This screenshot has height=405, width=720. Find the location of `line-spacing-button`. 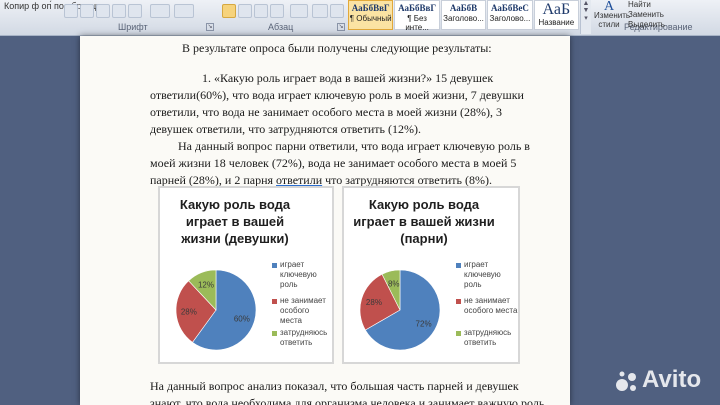

line-spacing-button is located at coordinates (299, 11).